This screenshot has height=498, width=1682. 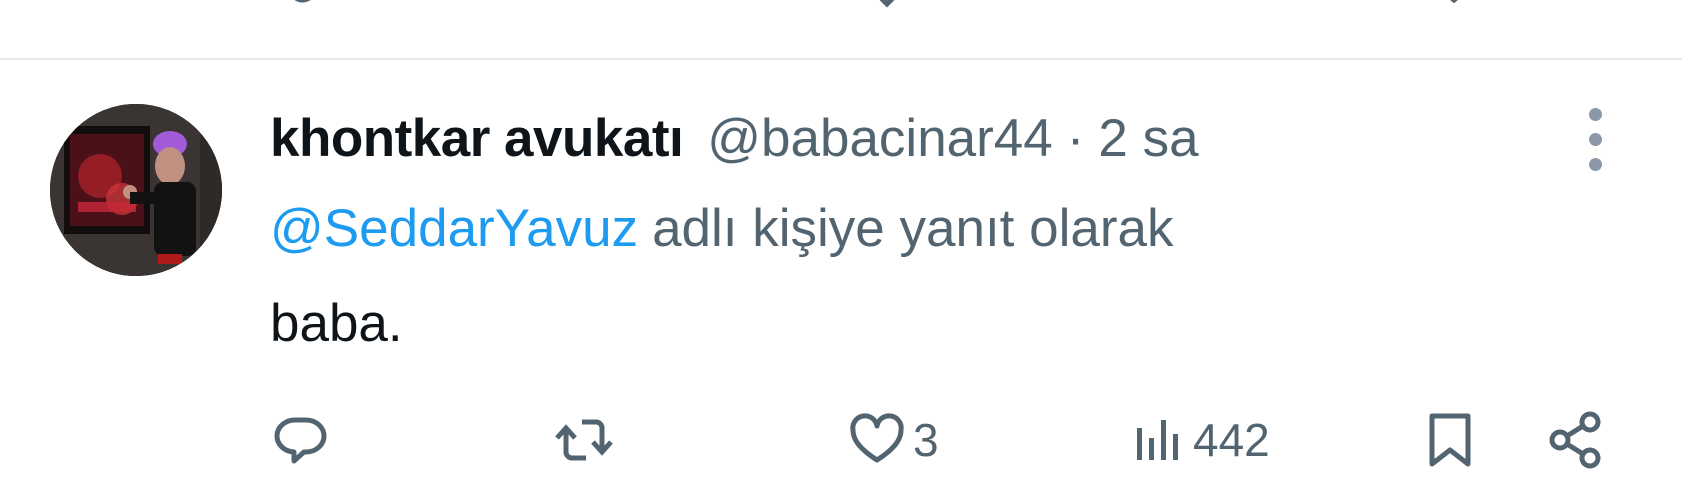 What do you see at coordinates (1148, 138) in the screenshot?
I see `timestamp: 2 sa` at bounding box center [1148, 138].